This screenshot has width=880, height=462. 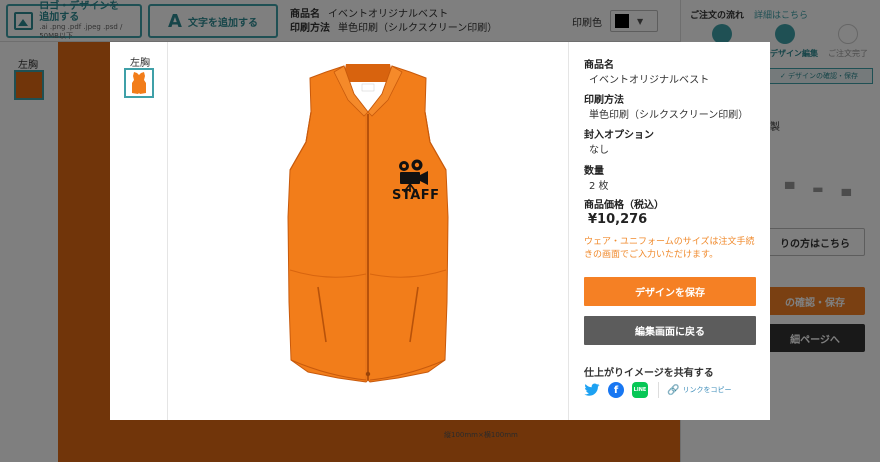 I want to click on modal-thumbnail-column: 左胸, so click(x=139, y=231).